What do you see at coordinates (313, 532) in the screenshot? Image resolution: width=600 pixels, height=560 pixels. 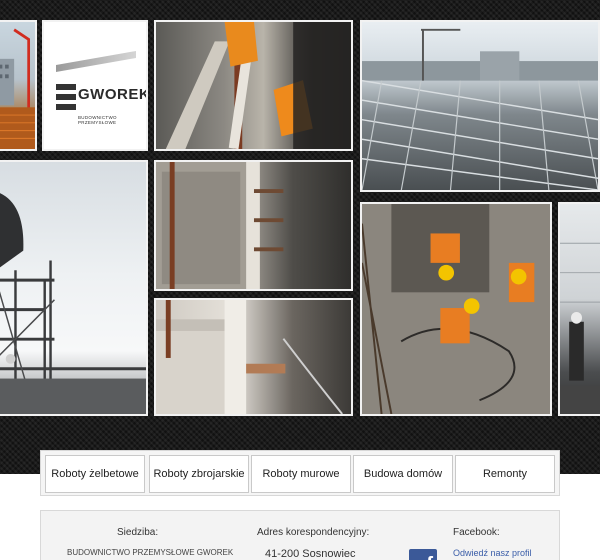 I see `address-heading: Adres korespondencyjny:` at bounding box center [313, 532].